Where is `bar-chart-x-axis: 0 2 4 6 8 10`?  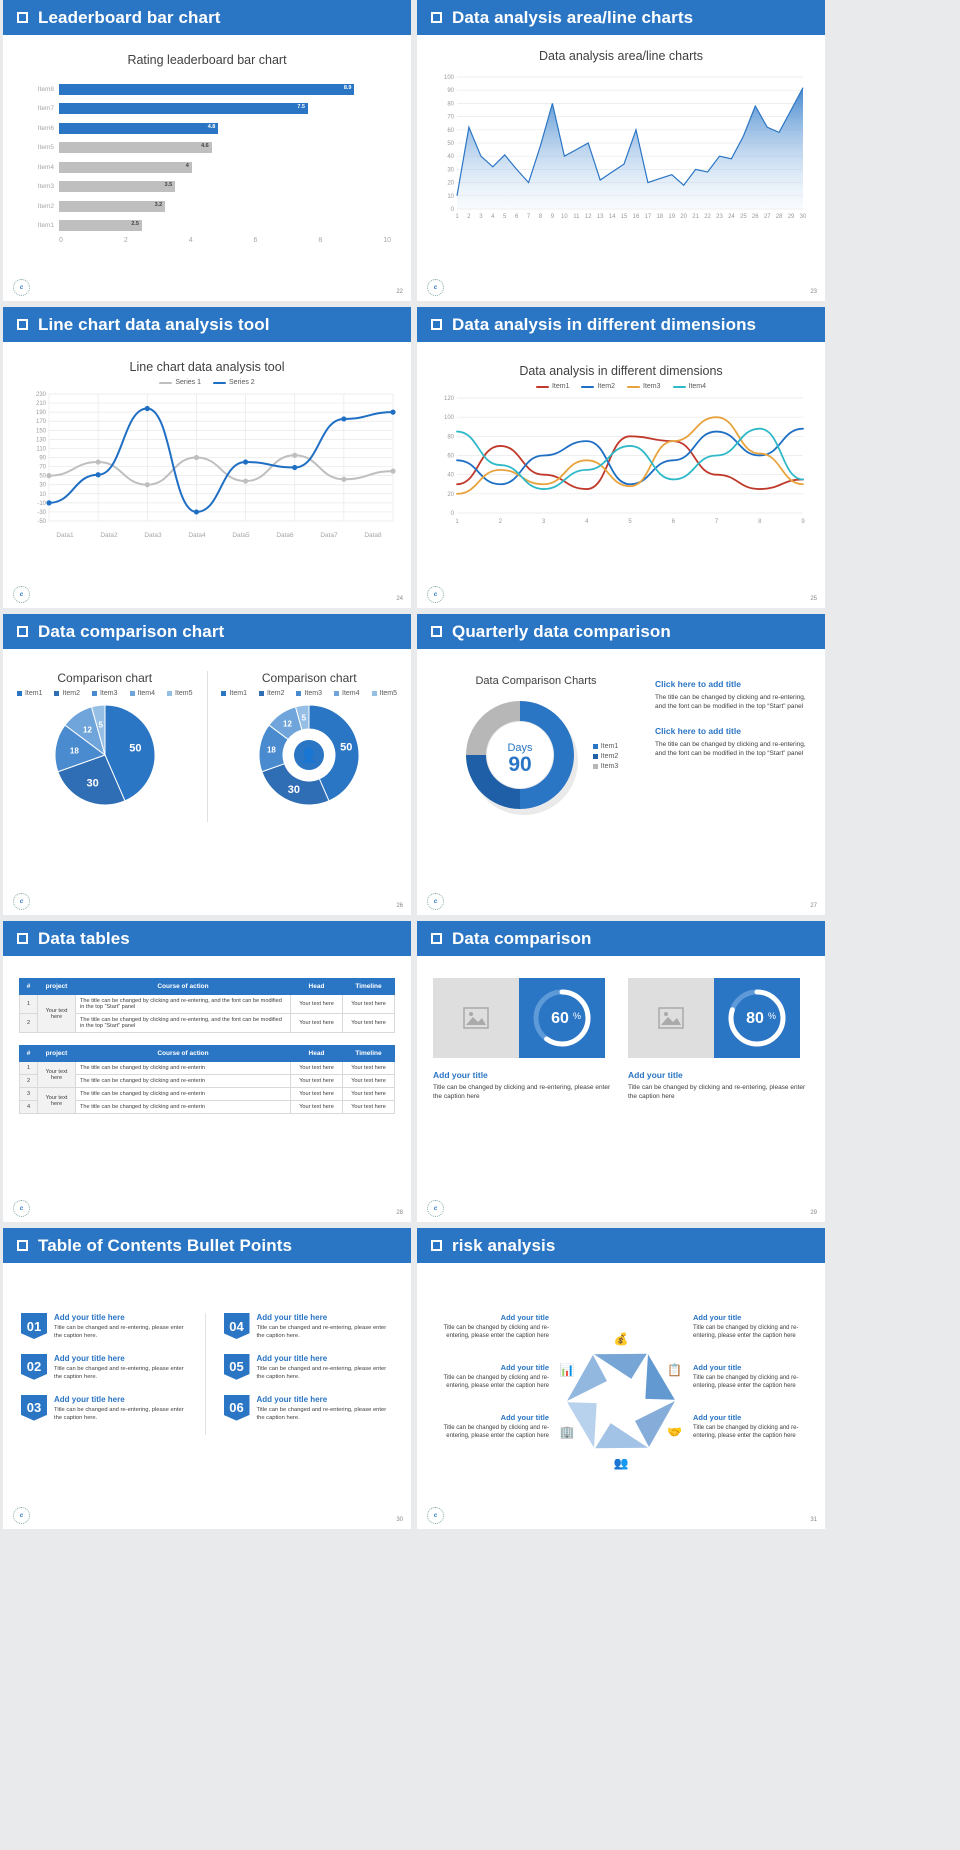
bar-chart-x-axis: 0 2 4 6 8 10 is located at coordinates (225, 240).